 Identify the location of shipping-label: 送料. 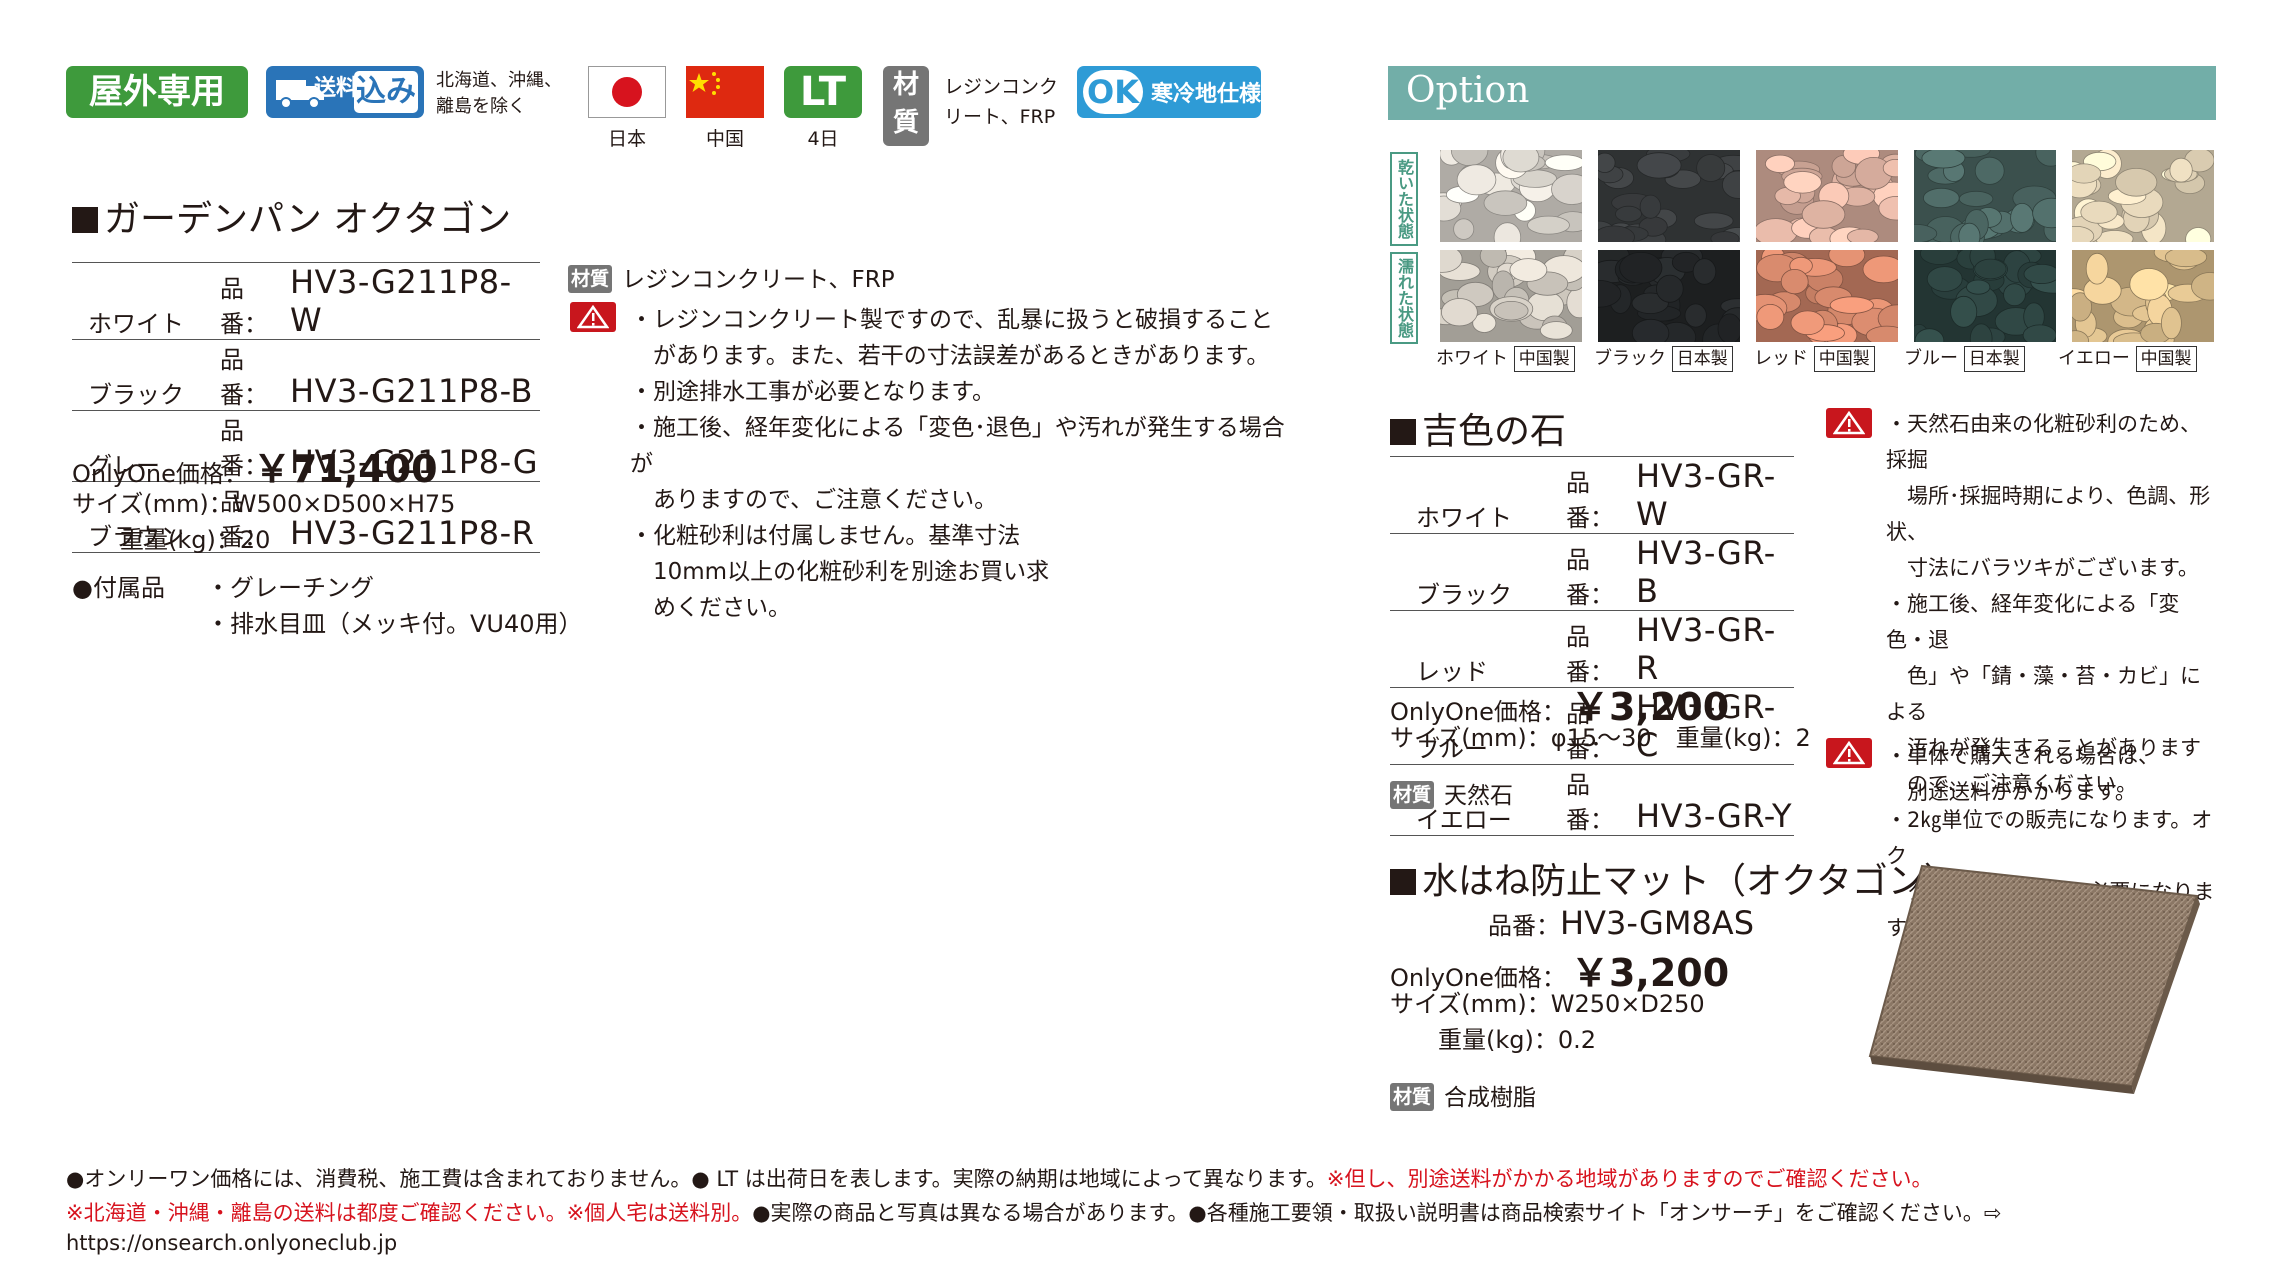
(336, 88).